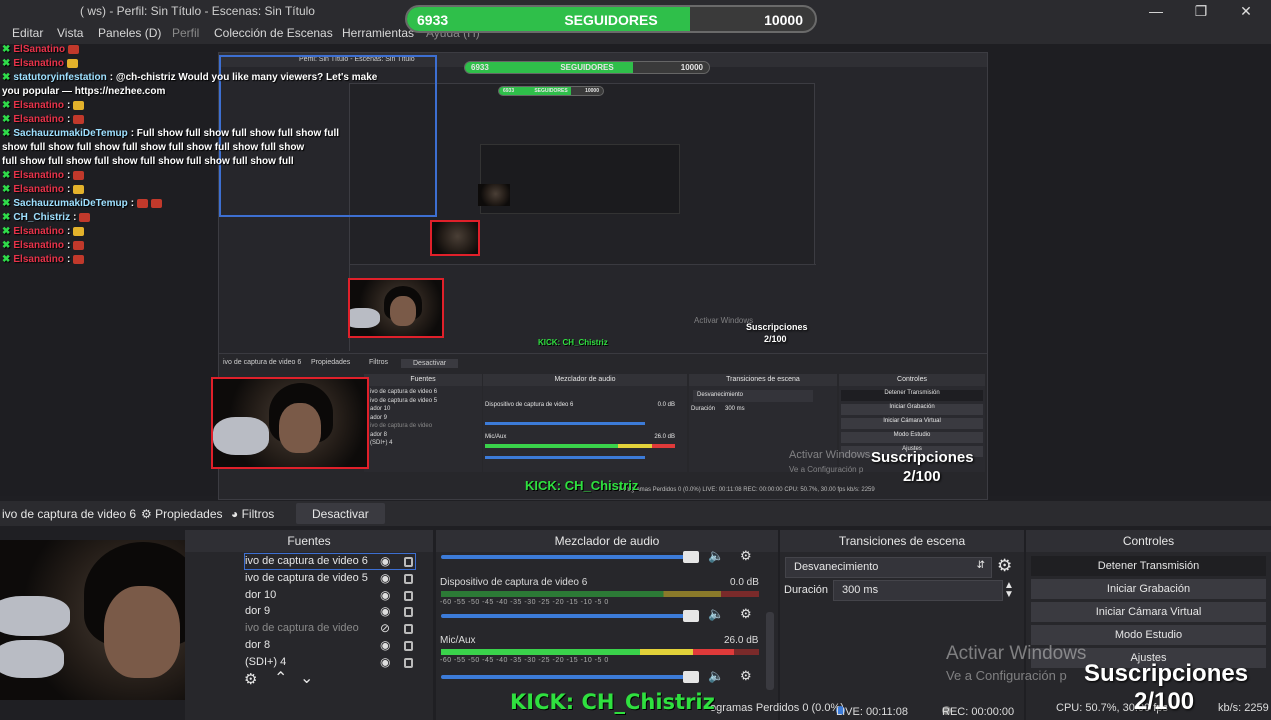 The width and height of the screenshot is (1271, 720). Describe the element at coordinates (902, 541) in the screenshot. I see `transitions-header: Transiciones de escena` at that location.